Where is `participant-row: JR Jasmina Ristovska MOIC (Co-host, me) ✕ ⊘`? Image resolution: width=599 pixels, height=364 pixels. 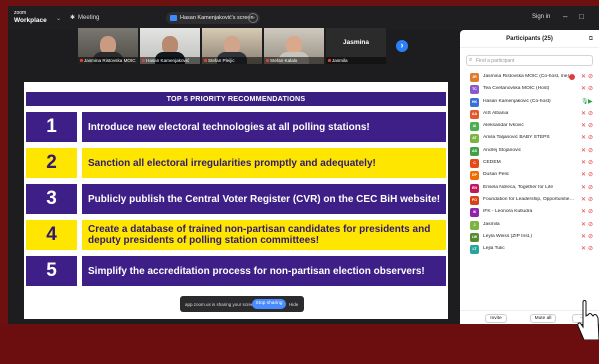
participant-row: JR Jasmina Ristovska MOIC (Co-host, me) ✕ ⊘ is located at coordinates (529, 77).